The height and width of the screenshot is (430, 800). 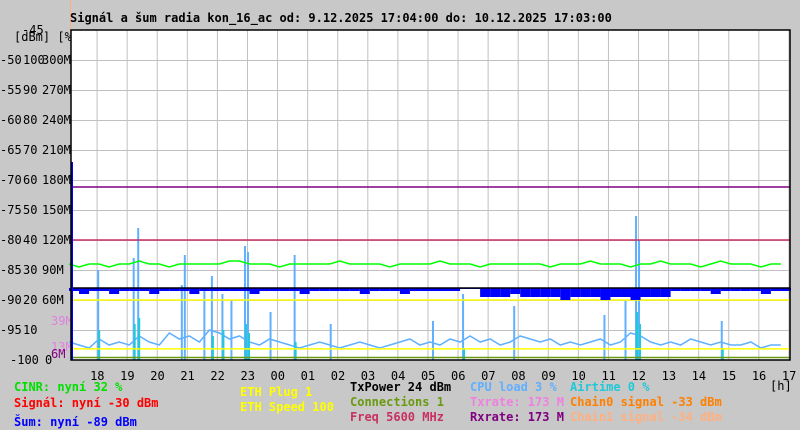 What do you see at coordinates (217, 376) in the screenshot?
I see `x-tick-label: 22` at bounding box center [217, 376].